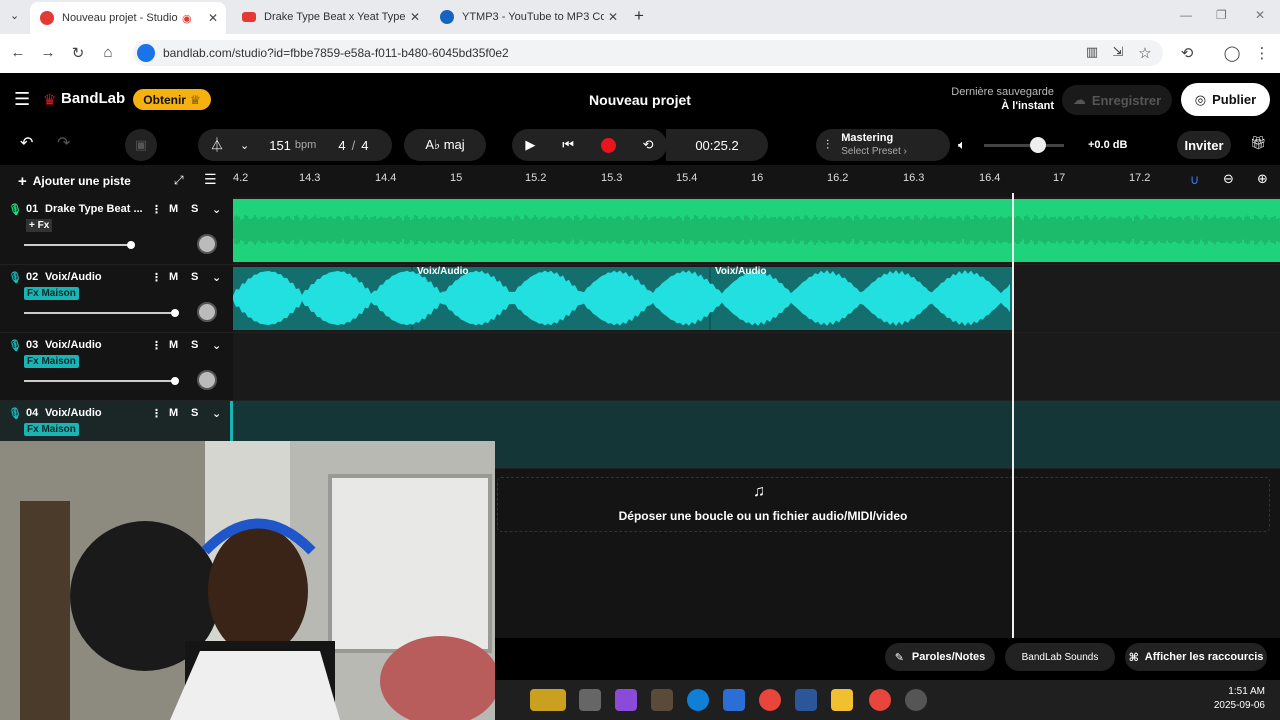  I want to click on widgets-icon, so click(548, 700).